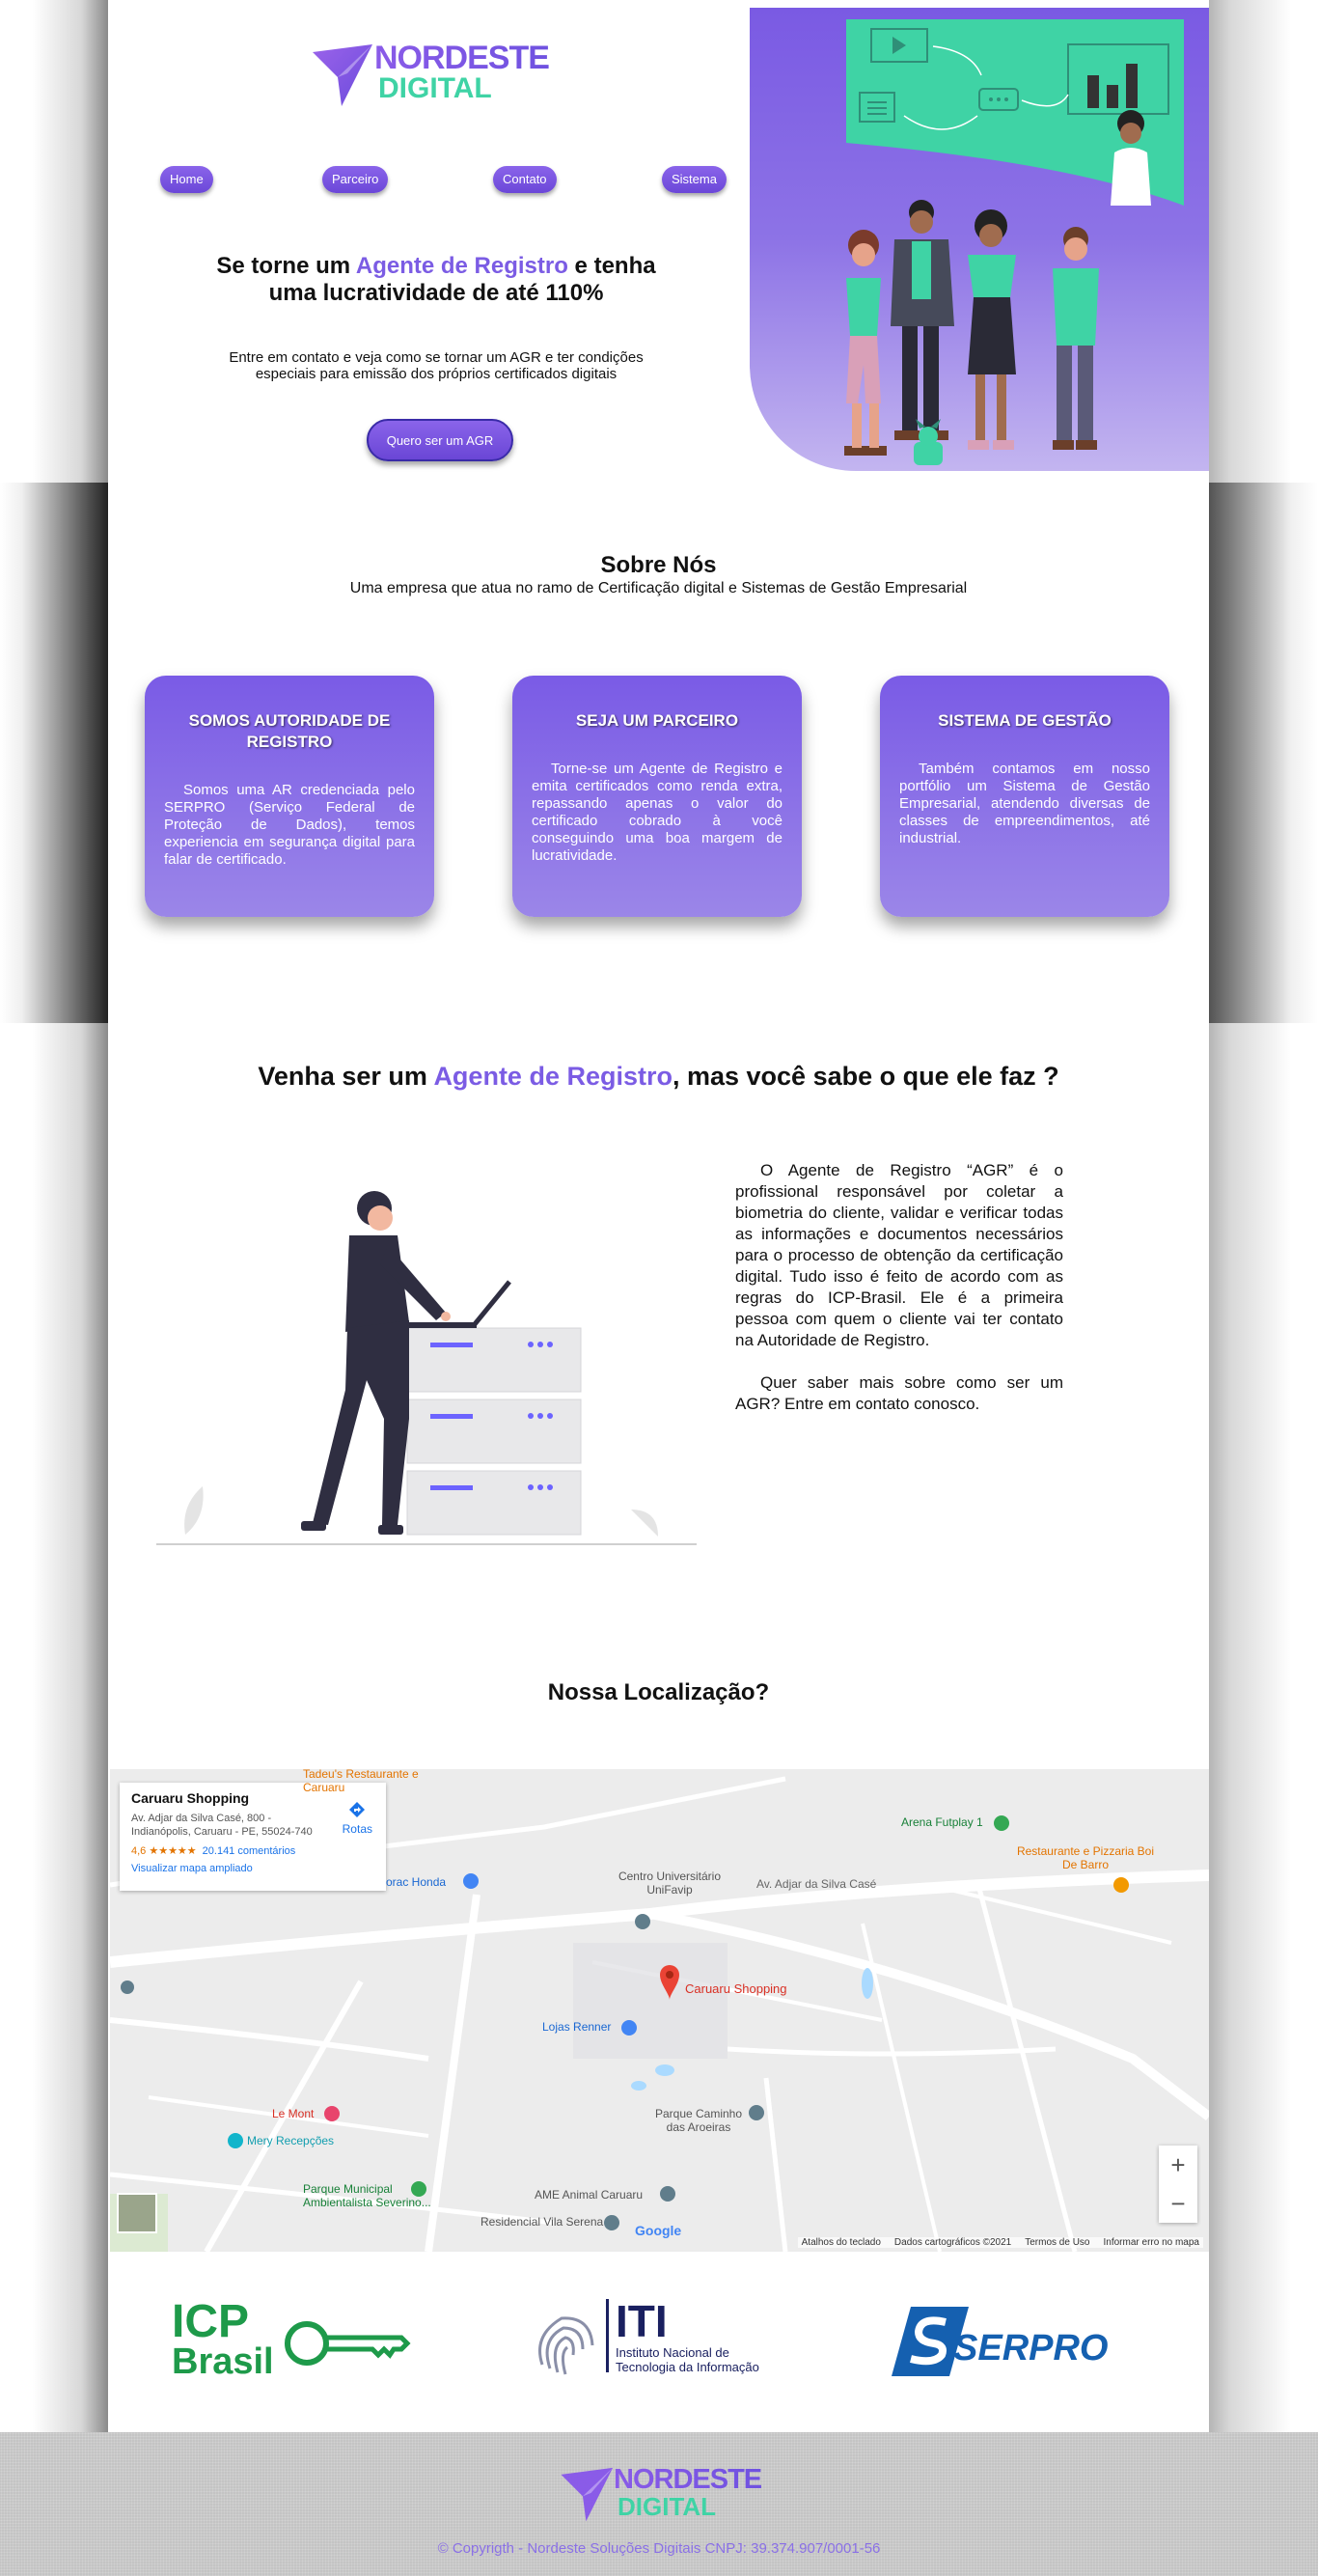 Image resolution: width=1318 pixels, height=2576 pixels. What do you see at coordinates (426, 1368) in the screenshot?
I see `agr-illustration` at bounding box center [426, 1368].